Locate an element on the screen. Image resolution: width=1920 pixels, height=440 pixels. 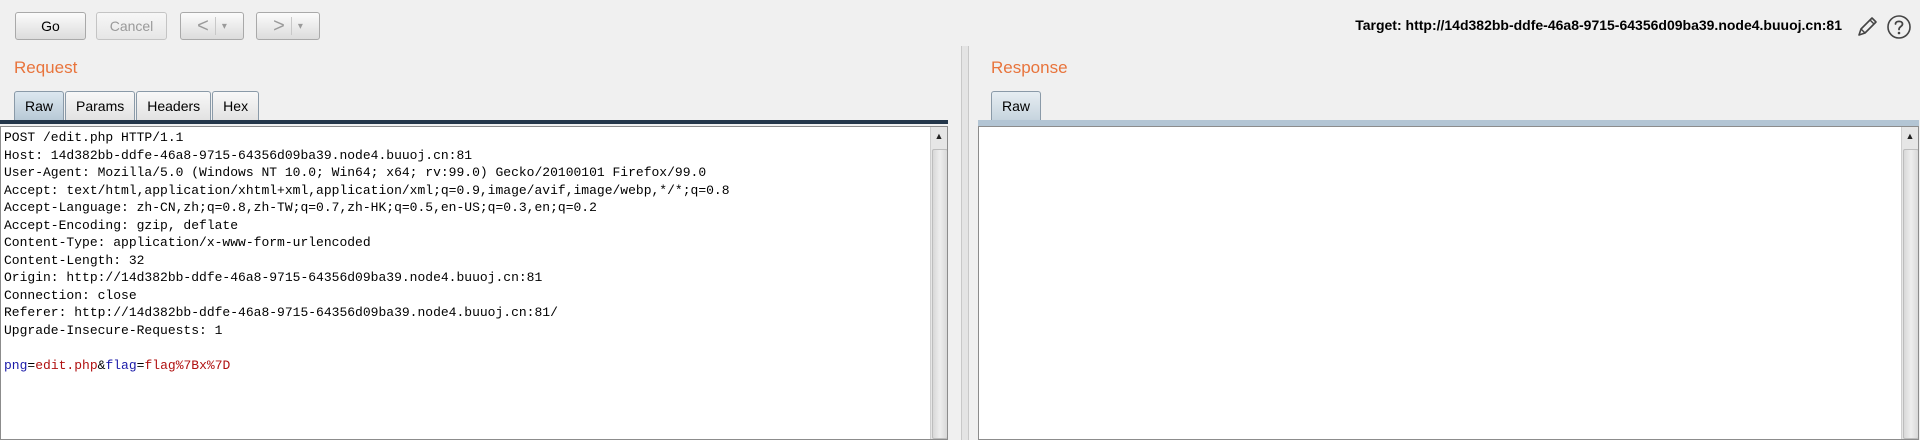
pane-splitter is located at coordinates (965, 243).